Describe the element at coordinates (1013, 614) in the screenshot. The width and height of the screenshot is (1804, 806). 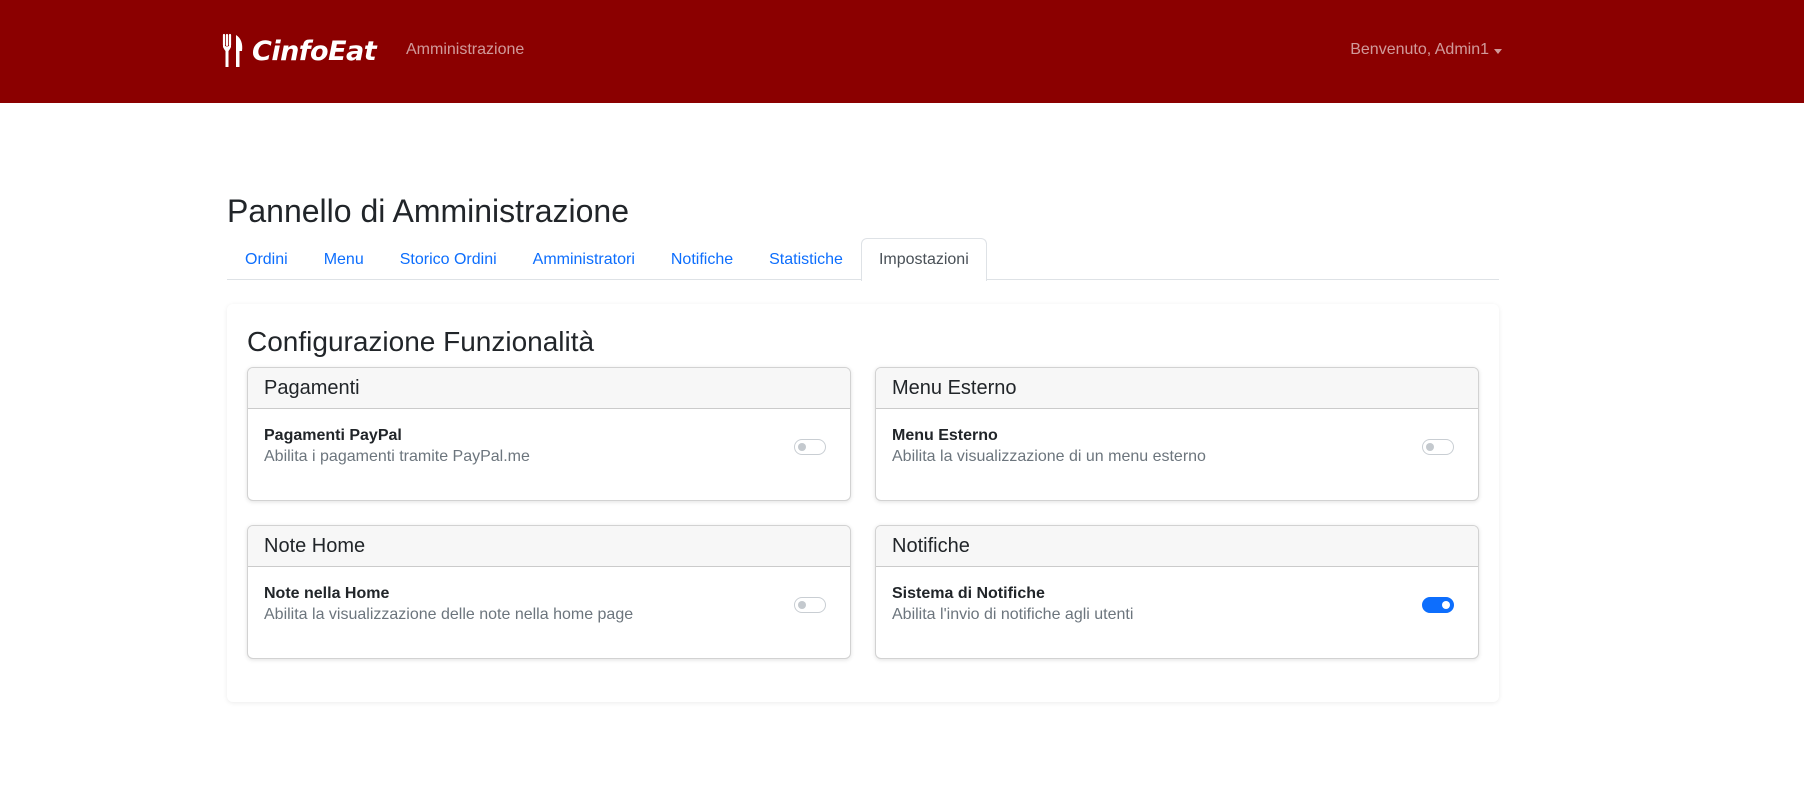
I see `feature-description: Abilita l'invio di notifiche agli utenti` at that location.